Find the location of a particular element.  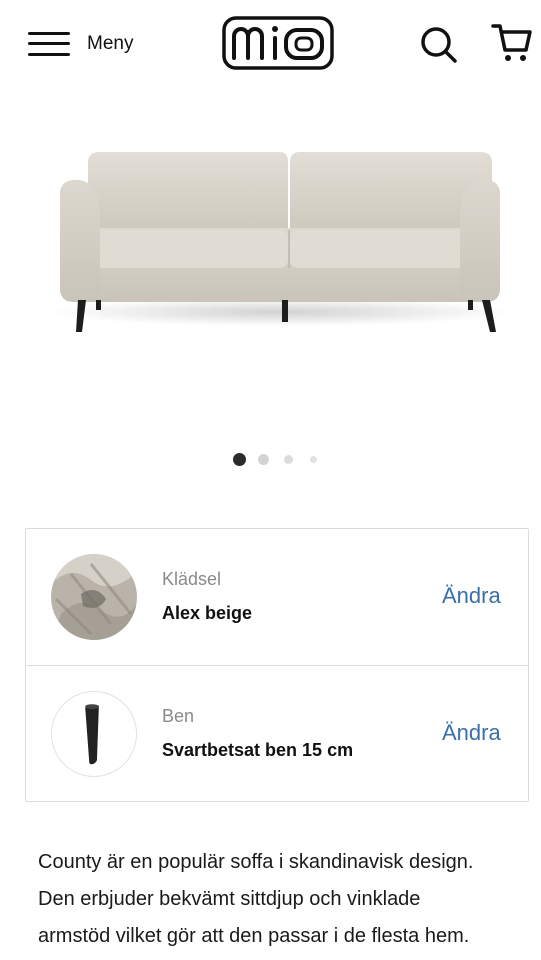

option-value-legs: Svartbetsat ben 15 cm is located at coordinates (258, 750).